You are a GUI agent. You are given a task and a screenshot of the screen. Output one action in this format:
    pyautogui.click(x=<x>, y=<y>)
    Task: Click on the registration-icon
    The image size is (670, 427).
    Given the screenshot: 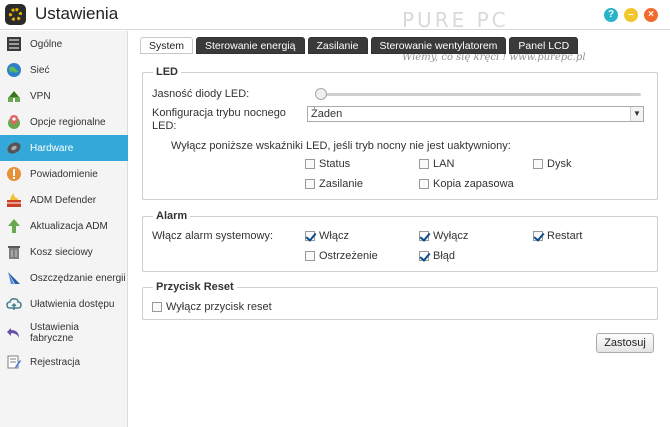 What is the action you would take?
    pyautogui.click(x=14, y=362)
    